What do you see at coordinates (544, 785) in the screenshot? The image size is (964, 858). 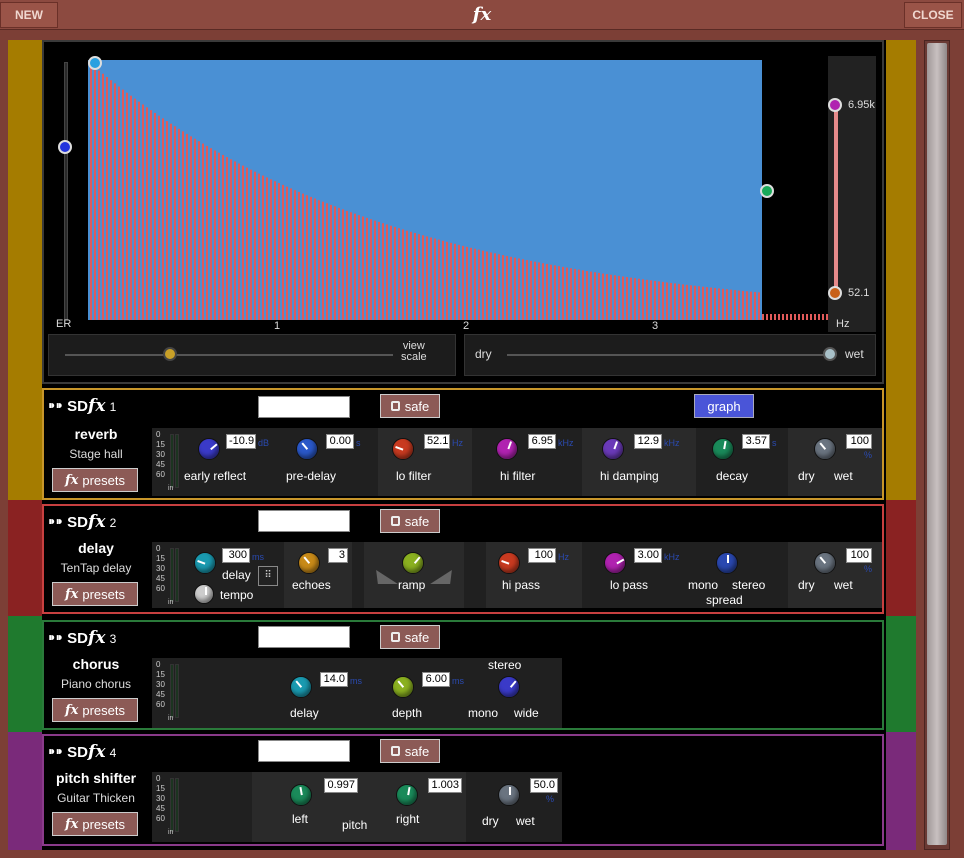 I see `dry-wet-value: 50.0` at bounding box center [544, 785].